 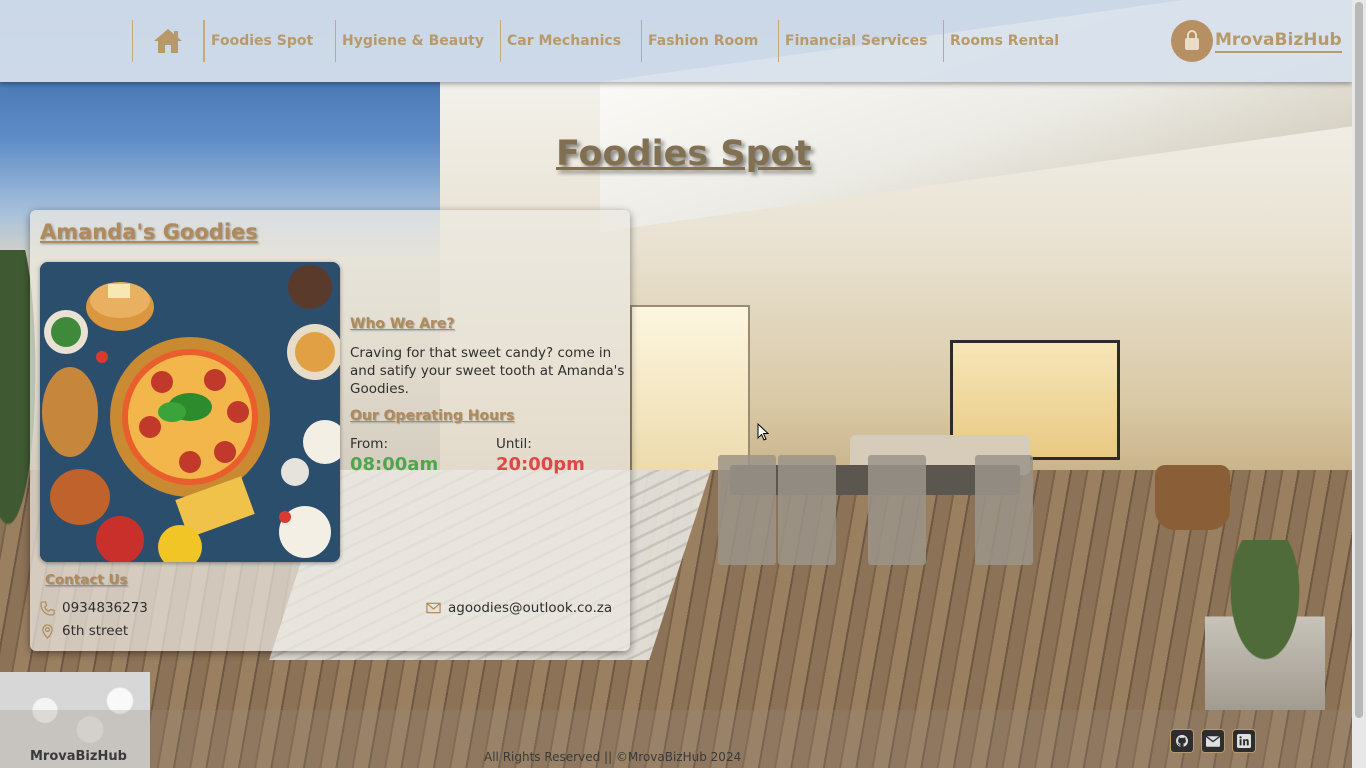 What do you see at coordinates (540, 464) in the screenshot?
I see `until-time: 20:00pm` at bounding box center [540, 464].